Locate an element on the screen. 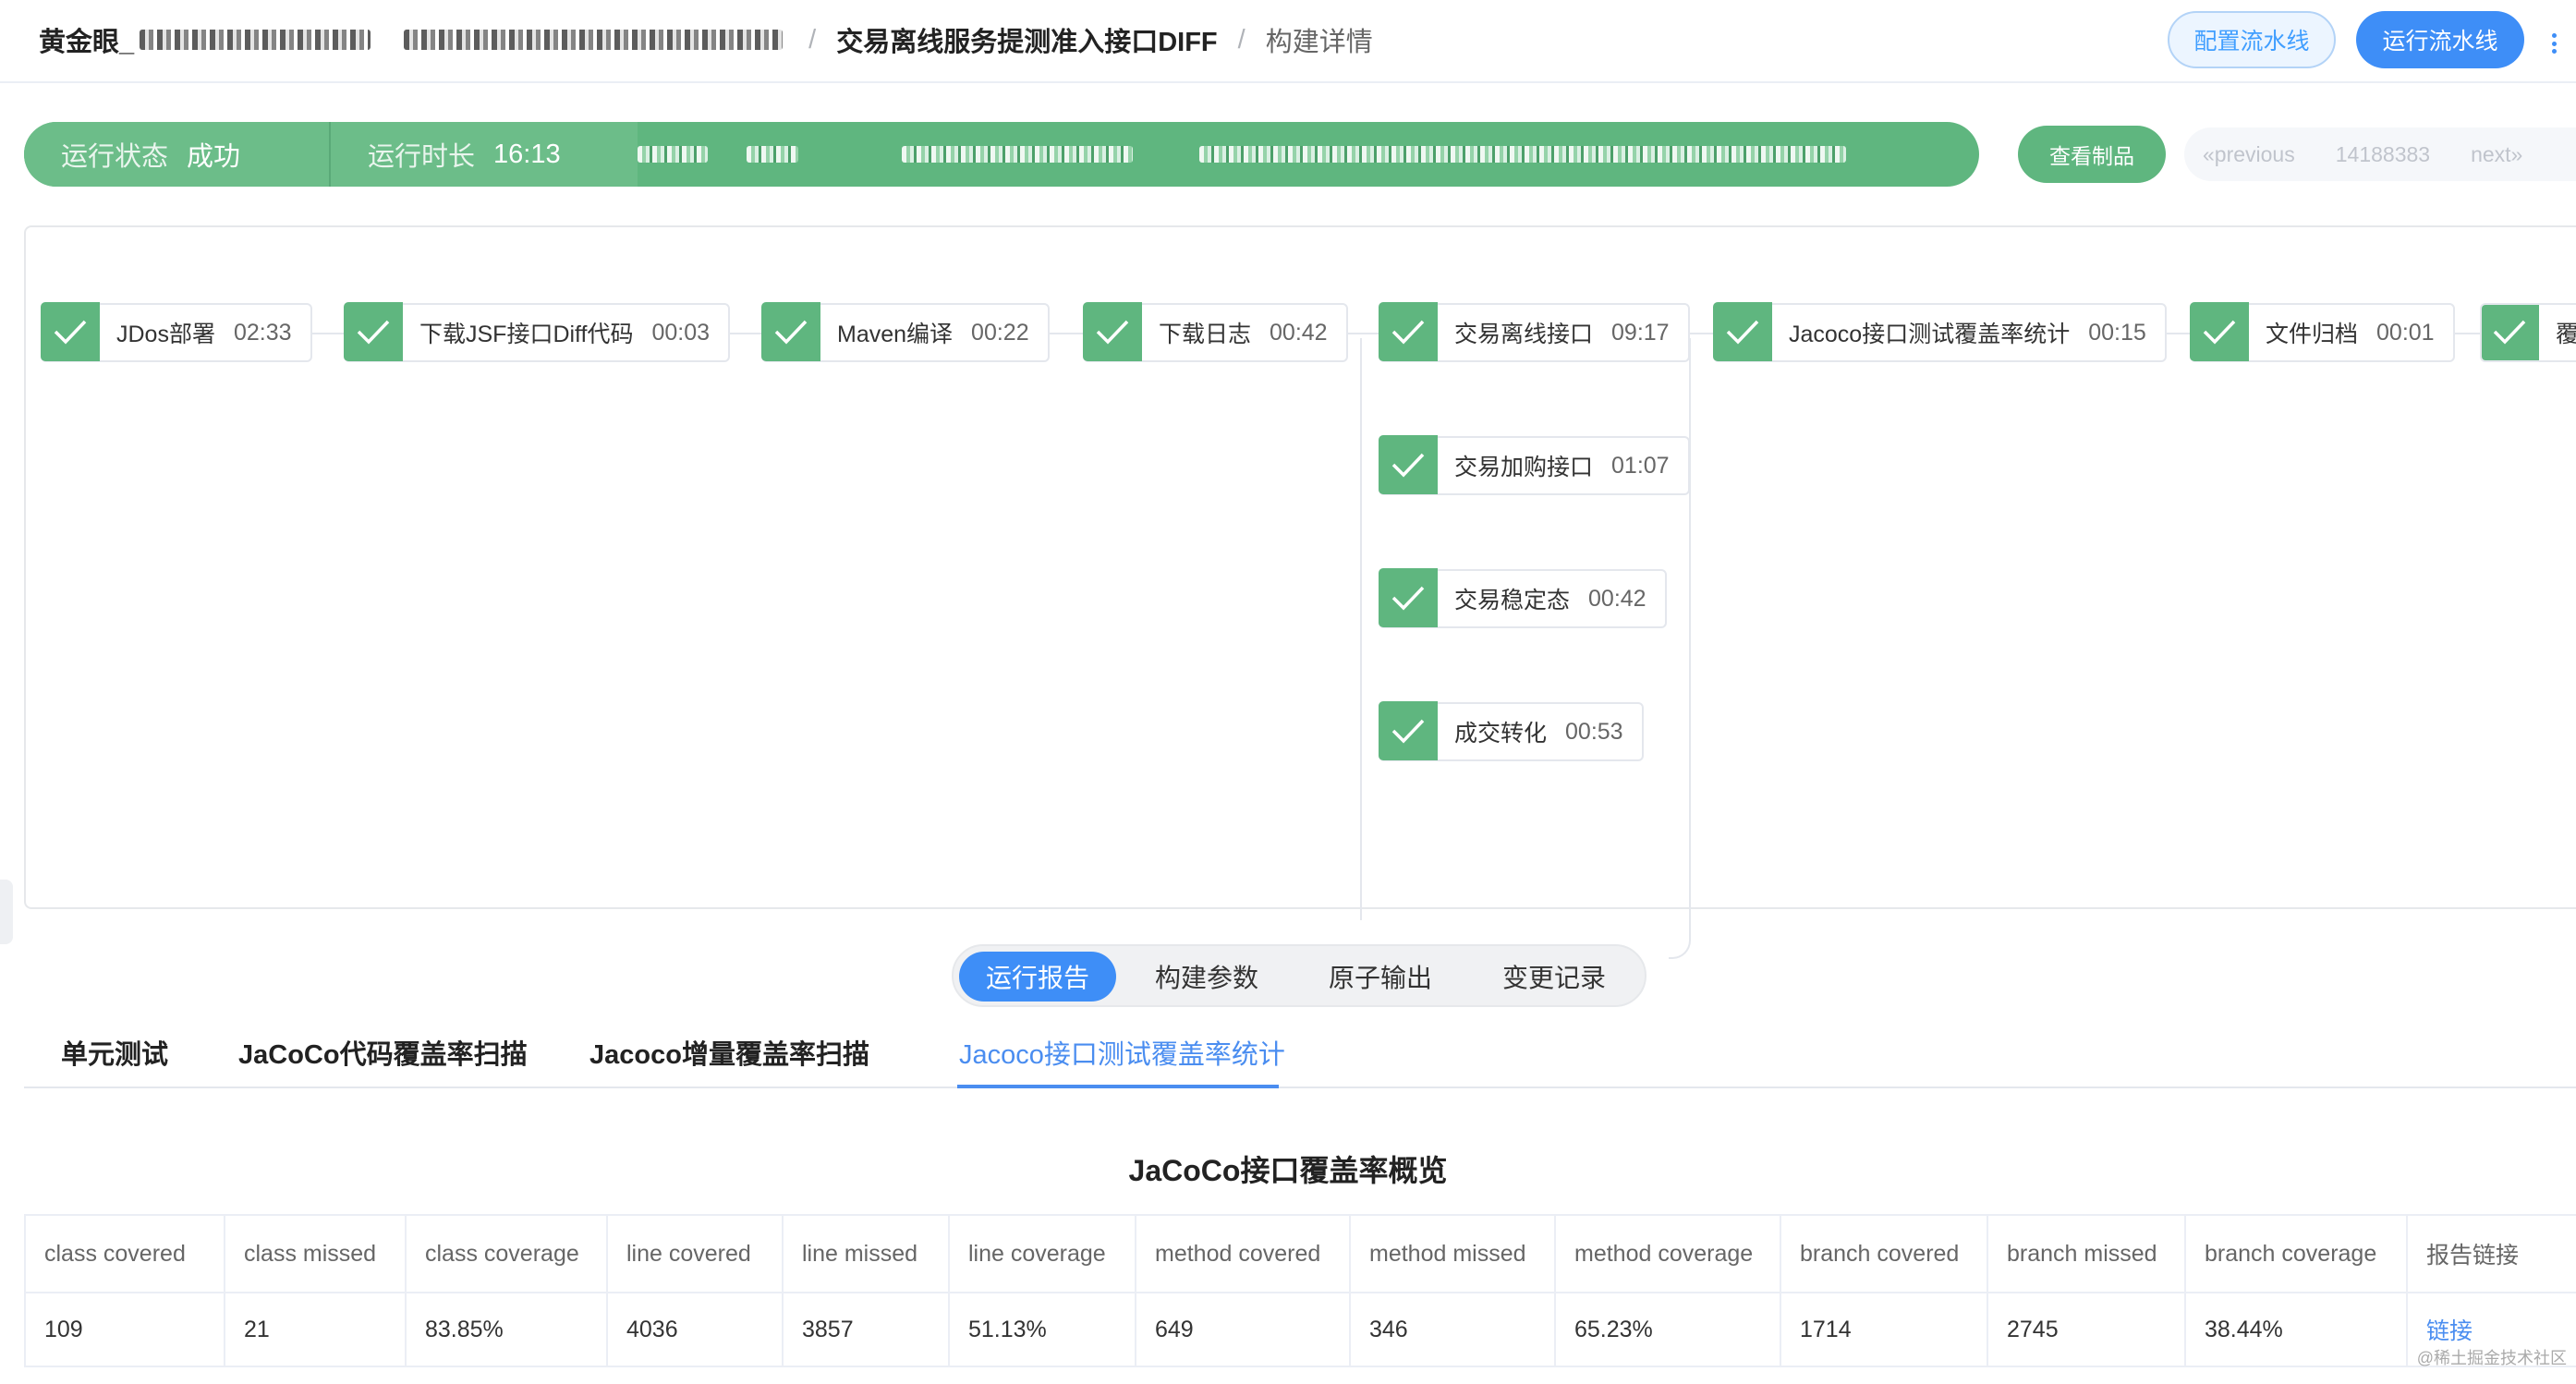 This screenshot has height=1384, width=2576. stage-conversion: 成交转化 00:53 is located at coordinates (1511, 731).